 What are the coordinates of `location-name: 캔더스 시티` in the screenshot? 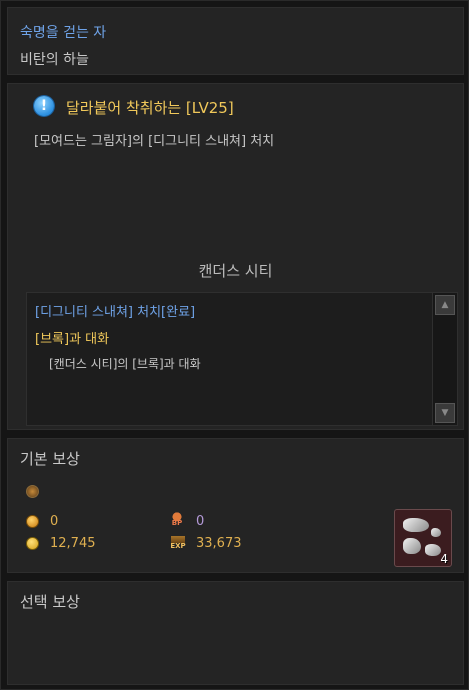 It's located at (235, 271).